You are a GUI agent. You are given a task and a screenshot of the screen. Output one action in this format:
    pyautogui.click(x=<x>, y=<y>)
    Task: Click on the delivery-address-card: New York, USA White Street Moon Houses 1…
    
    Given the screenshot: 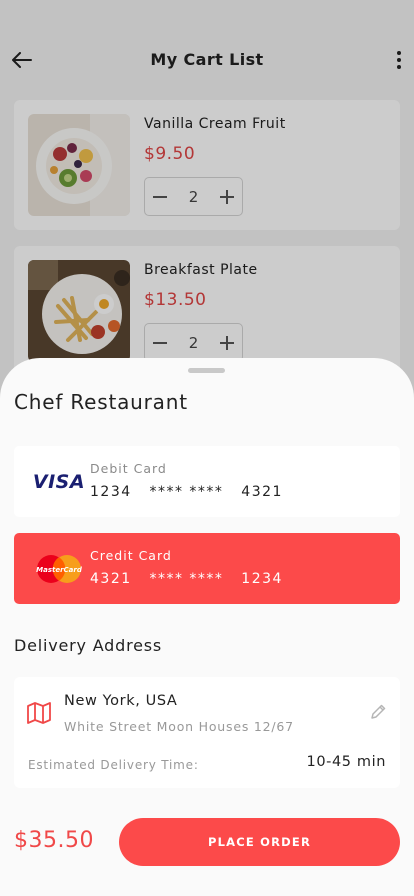 What is the action you would take?
    pyautogui.click(x=207, y=732)
    